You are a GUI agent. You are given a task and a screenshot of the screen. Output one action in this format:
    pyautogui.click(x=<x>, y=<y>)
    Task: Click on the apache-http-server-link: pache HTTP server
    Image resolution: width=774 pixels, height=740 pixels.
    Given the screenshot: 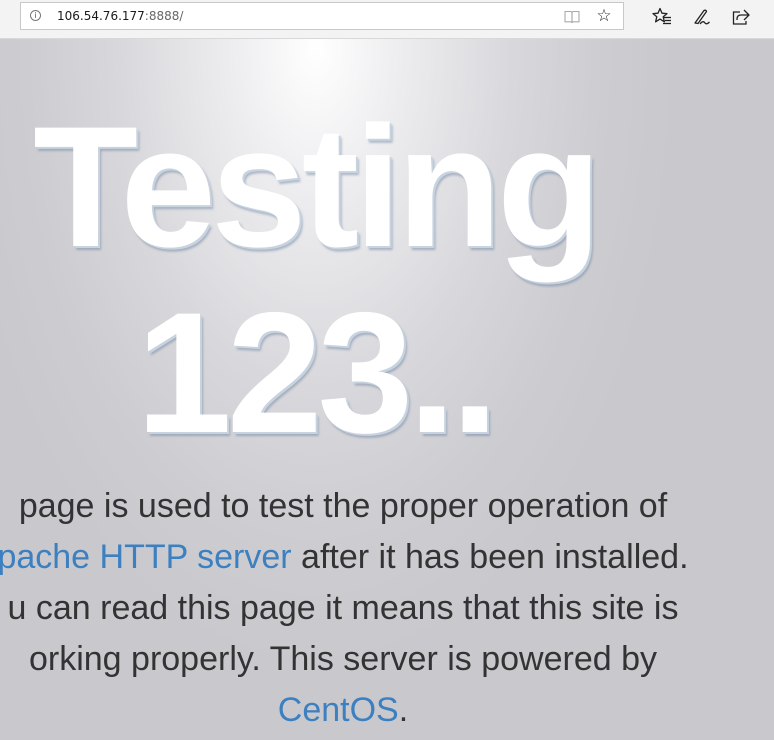 What is the action you would take?
    pyautogui.click(x=146, y=557)
    